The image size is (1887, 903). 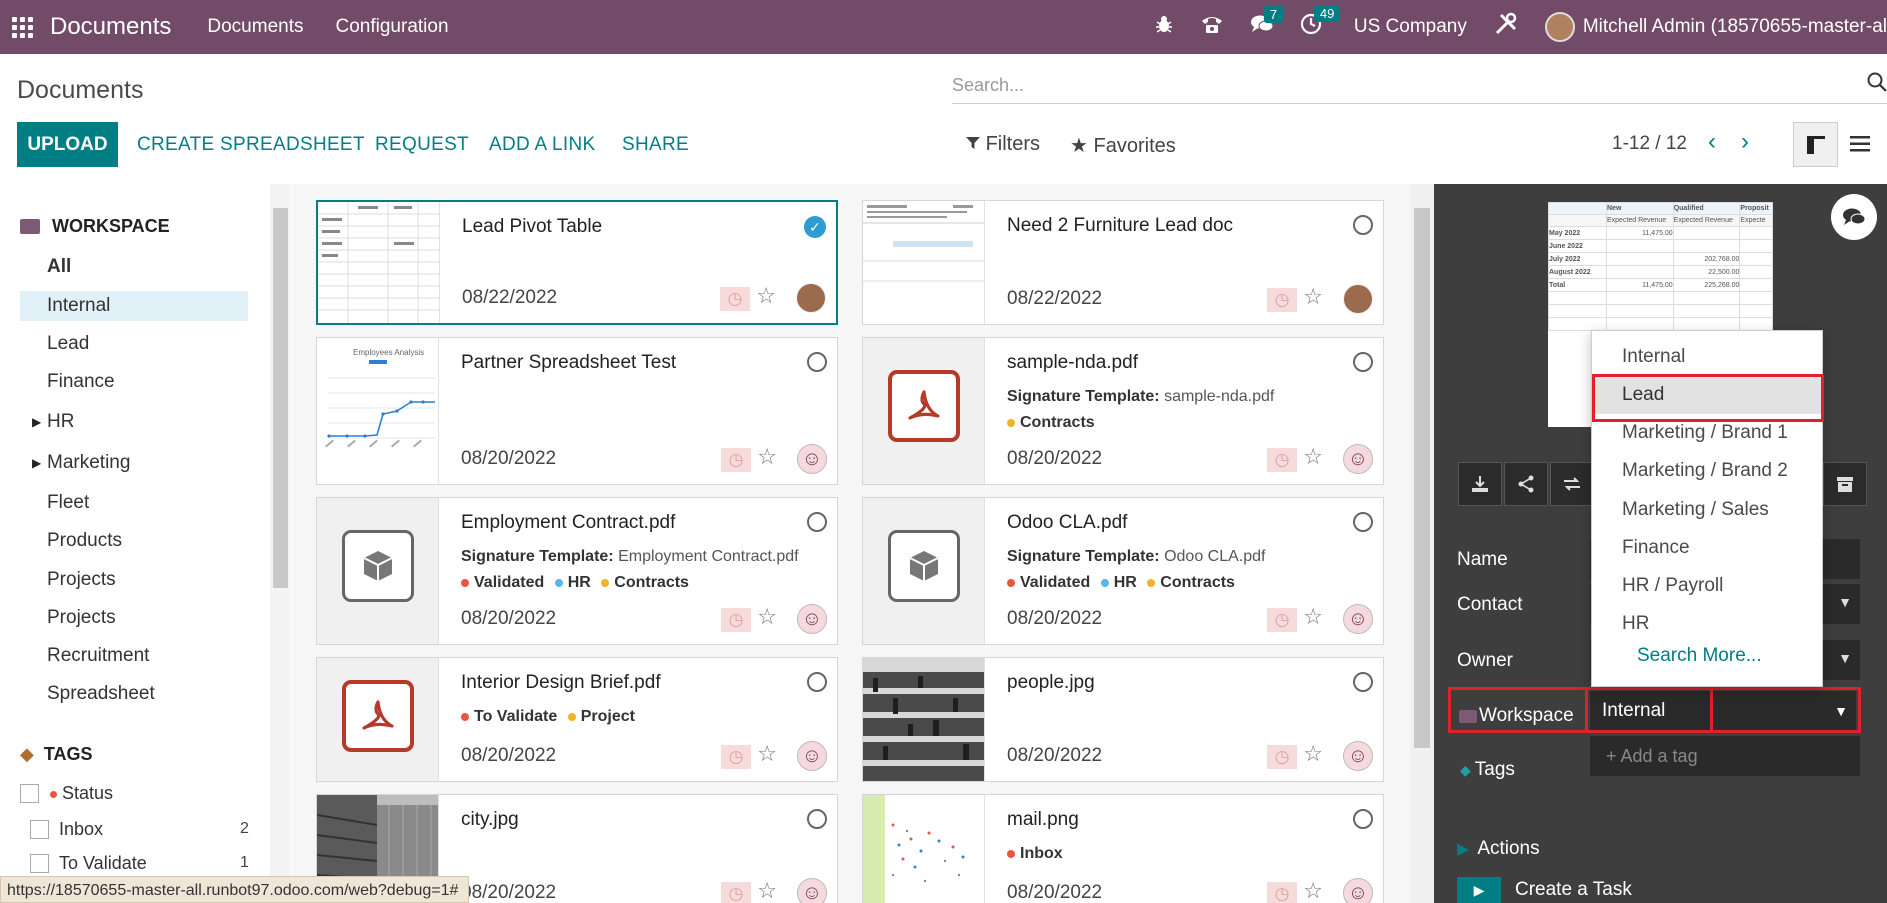 I want to click on dropdown-option-hr: HR, so click(x=1707, y=624).